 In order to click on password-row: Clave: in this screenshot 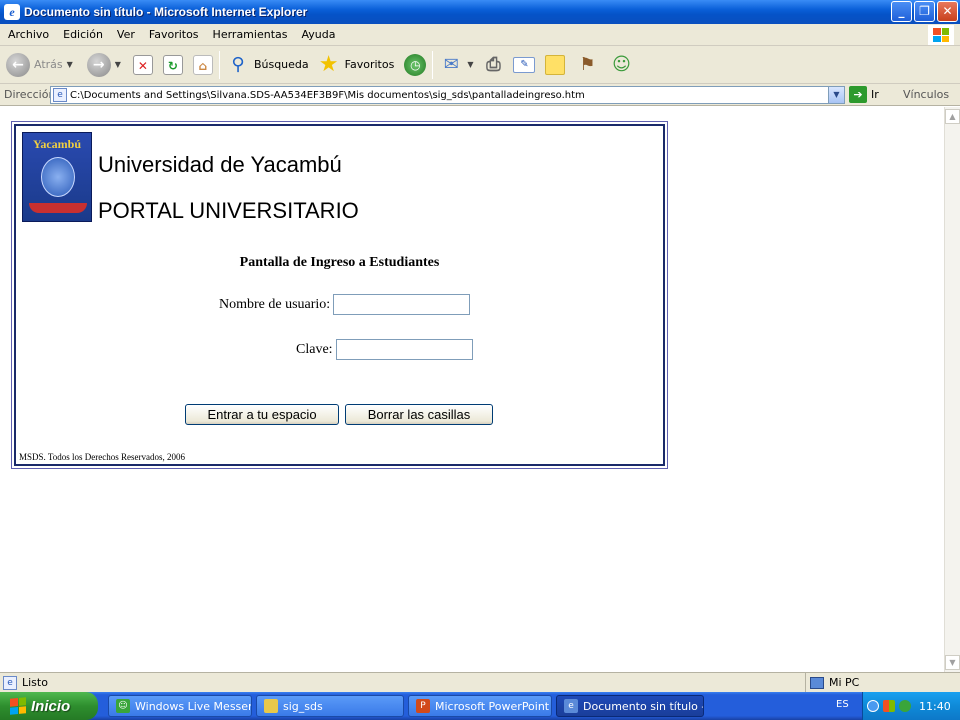, I will do `click(384, 349)`.